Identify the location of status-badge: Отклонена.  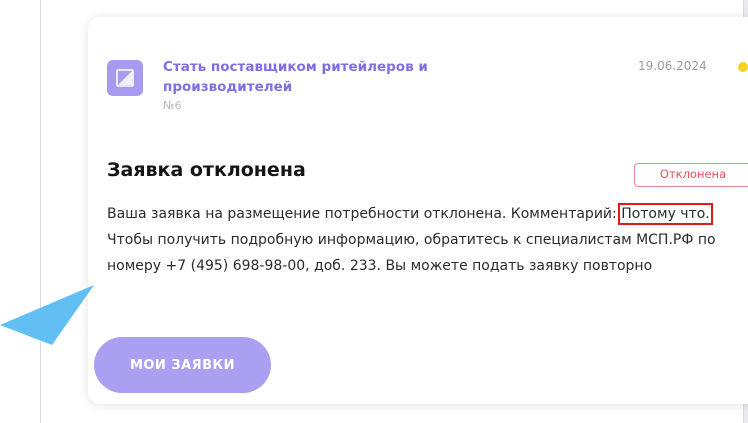
(691, 175).